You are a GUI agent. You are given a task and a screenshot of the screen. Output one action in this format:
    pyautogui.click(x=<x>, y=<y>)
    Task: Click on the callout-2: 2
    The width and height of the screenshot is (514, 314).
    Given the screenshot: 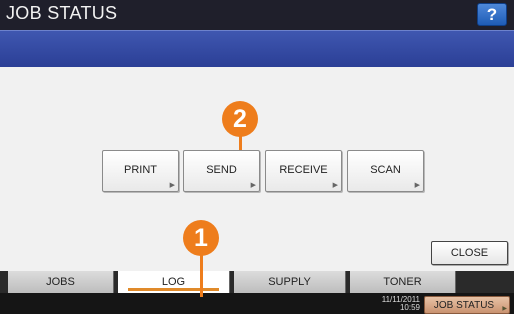 What is the action you would take?
    pyautogui.click(x=240, y=119)
    